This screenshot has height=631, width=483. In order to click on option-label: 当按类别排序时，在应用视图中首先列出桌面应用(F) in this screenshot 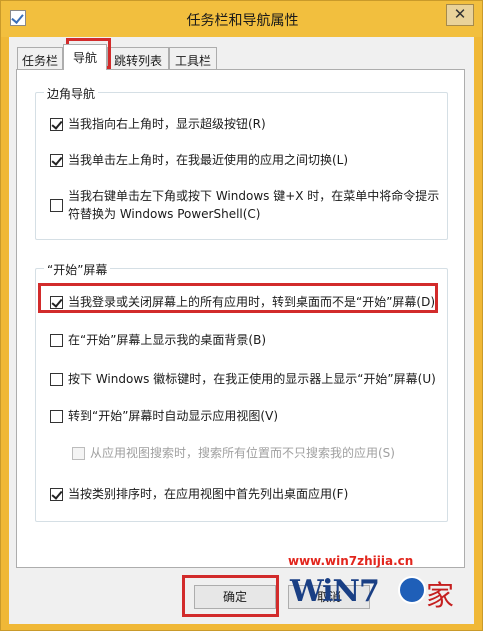, I will do `click(208, 494)`.